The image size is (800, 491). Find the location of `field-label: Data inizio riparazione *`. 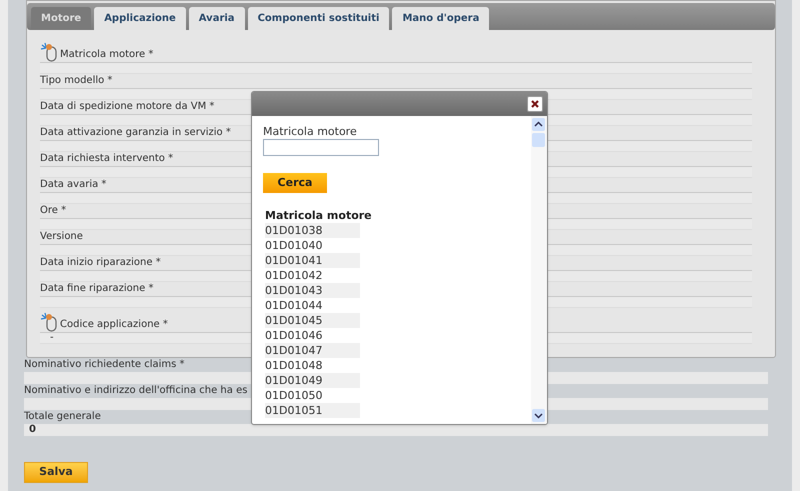

field-label: Data inizio riparazione * is located at coordinates (100, 263).